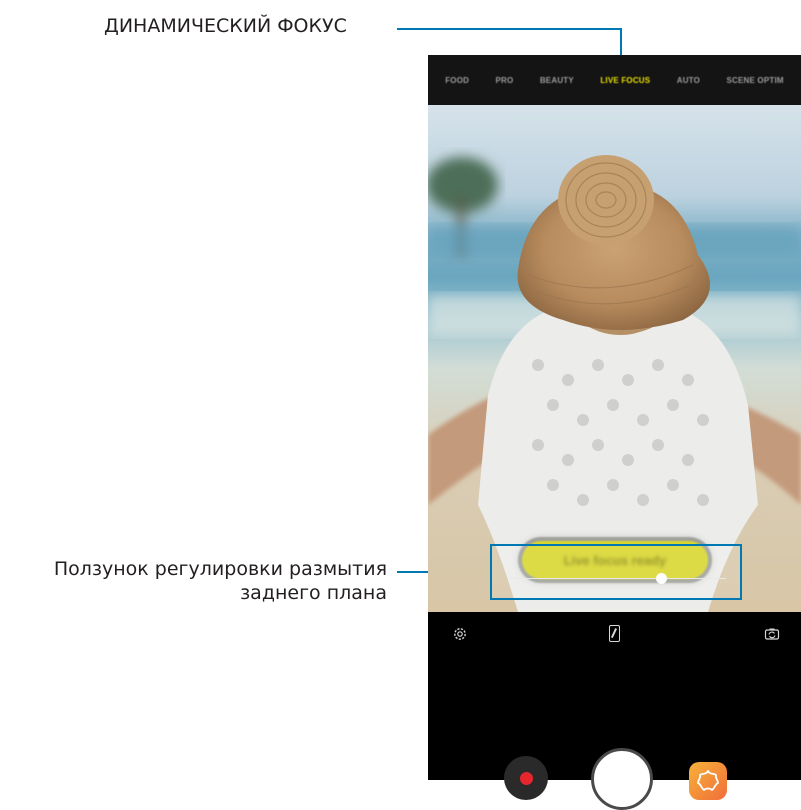 This screenshot has height=810, width=801. What do you see at coordinates (688, 80) in the screenshot?
I see `mode-auto: AUTO` at bounding box center [688, 80].